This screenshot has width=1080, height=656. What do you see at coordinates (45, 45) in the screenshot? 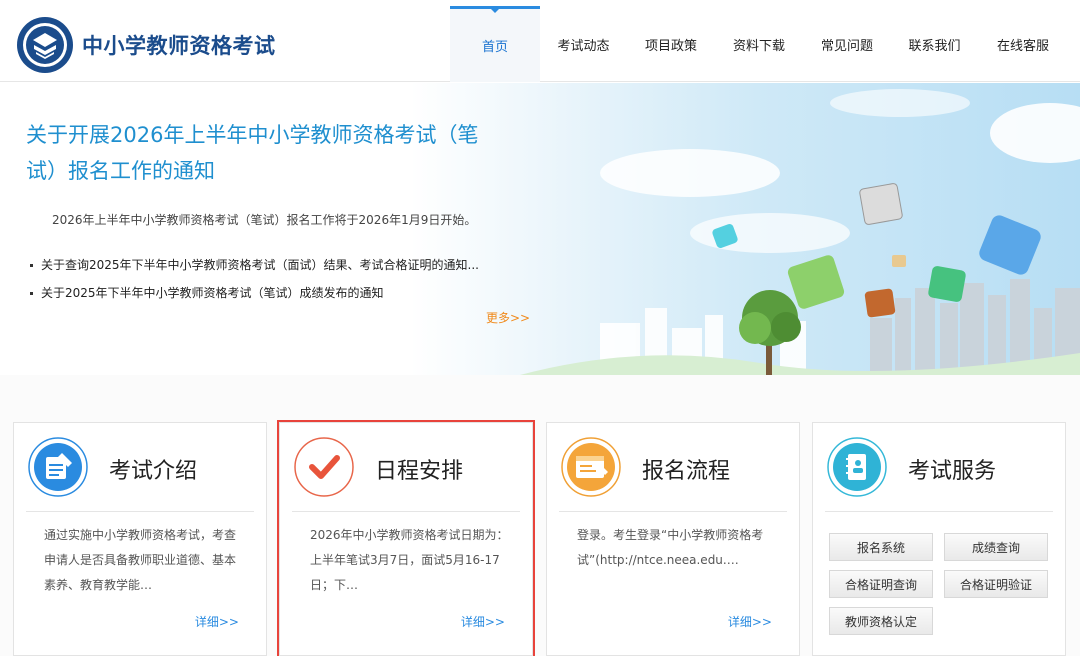
I see `exam-seal-logo` at bounding box center [45, 45].